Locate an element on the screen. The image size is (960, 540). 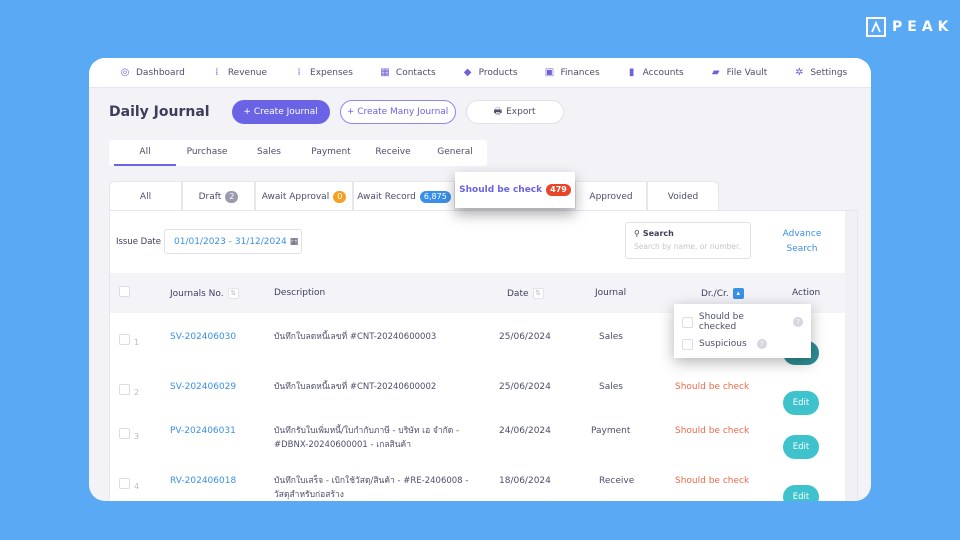
tab-sales: Sales is located at coordinates (269, 153).